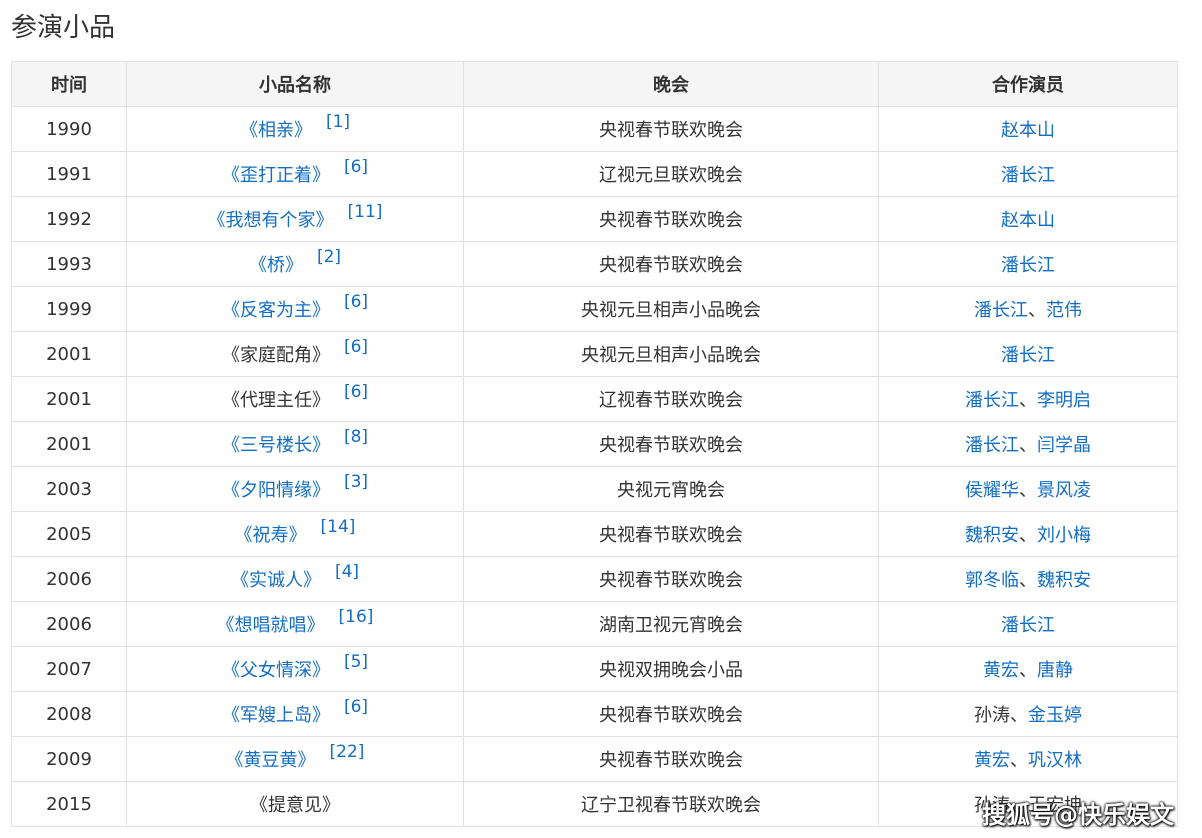  What do you see at coordinates (271, 625) in the screenshot?
I see `sketch-name-link: 《想唱就唱》` at bounding box center [271, 625].